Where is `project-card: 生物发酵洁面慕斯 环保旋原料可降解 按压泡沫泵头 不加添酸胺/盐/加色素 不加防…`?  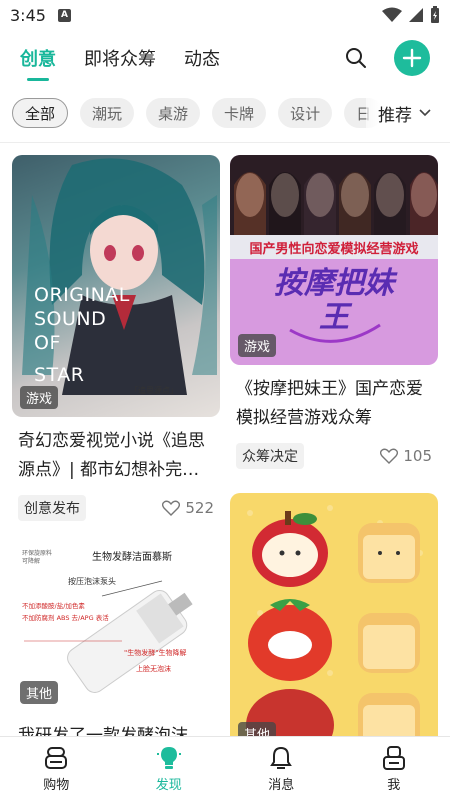
project-card: 生物发酵洁面慕斯 环保旋原料可降解 按压泡沫泵头 不加添酸胺/盐/加色素 不加防… is located at coordinates (116, 636).